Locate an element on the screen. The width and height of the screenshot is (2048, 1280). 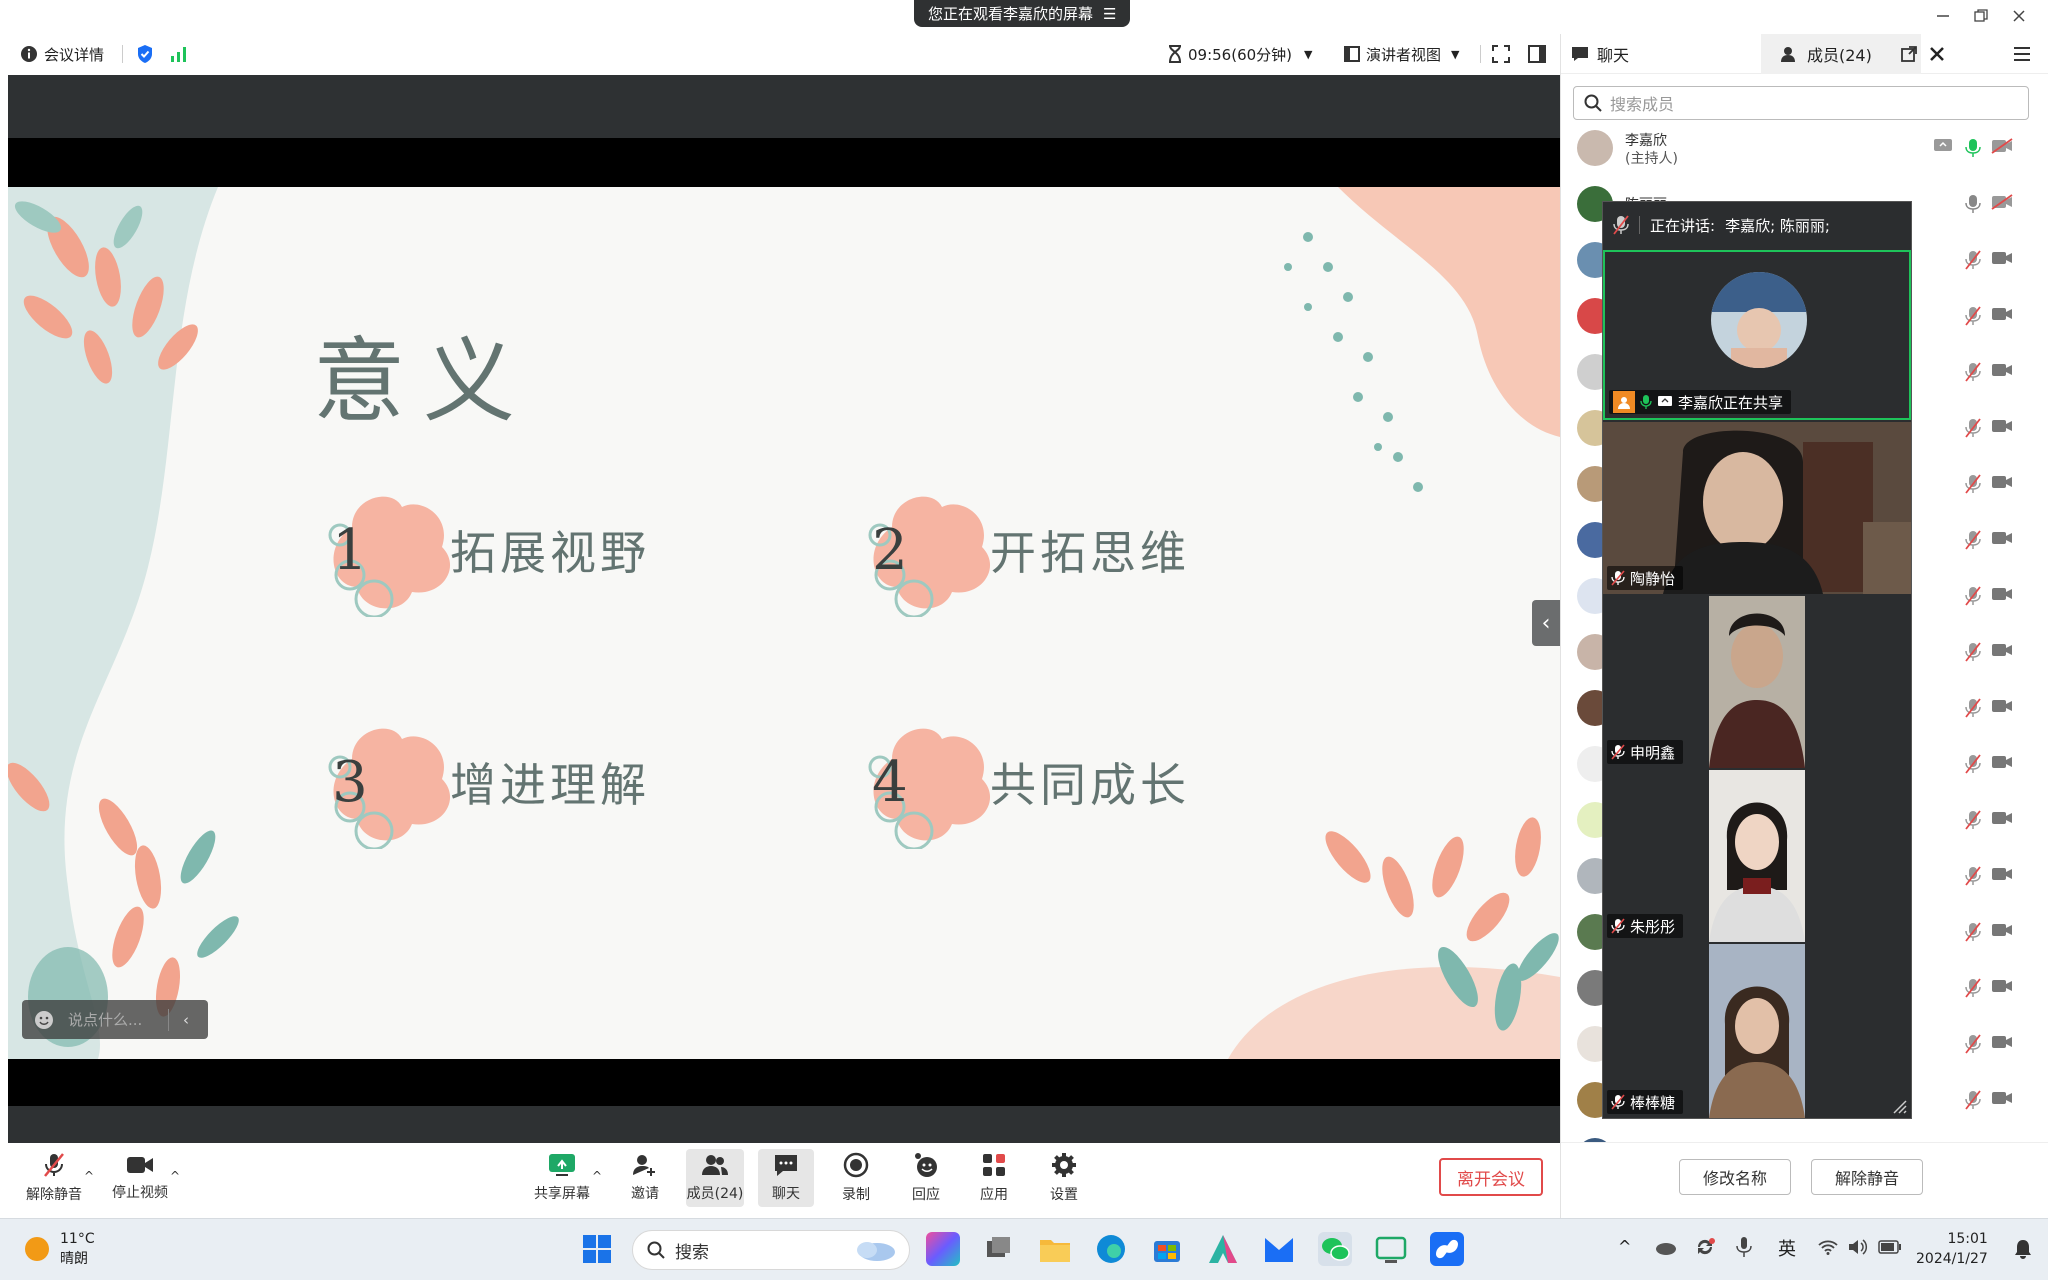
security-shield-icon is located at coordinates (145, 54).